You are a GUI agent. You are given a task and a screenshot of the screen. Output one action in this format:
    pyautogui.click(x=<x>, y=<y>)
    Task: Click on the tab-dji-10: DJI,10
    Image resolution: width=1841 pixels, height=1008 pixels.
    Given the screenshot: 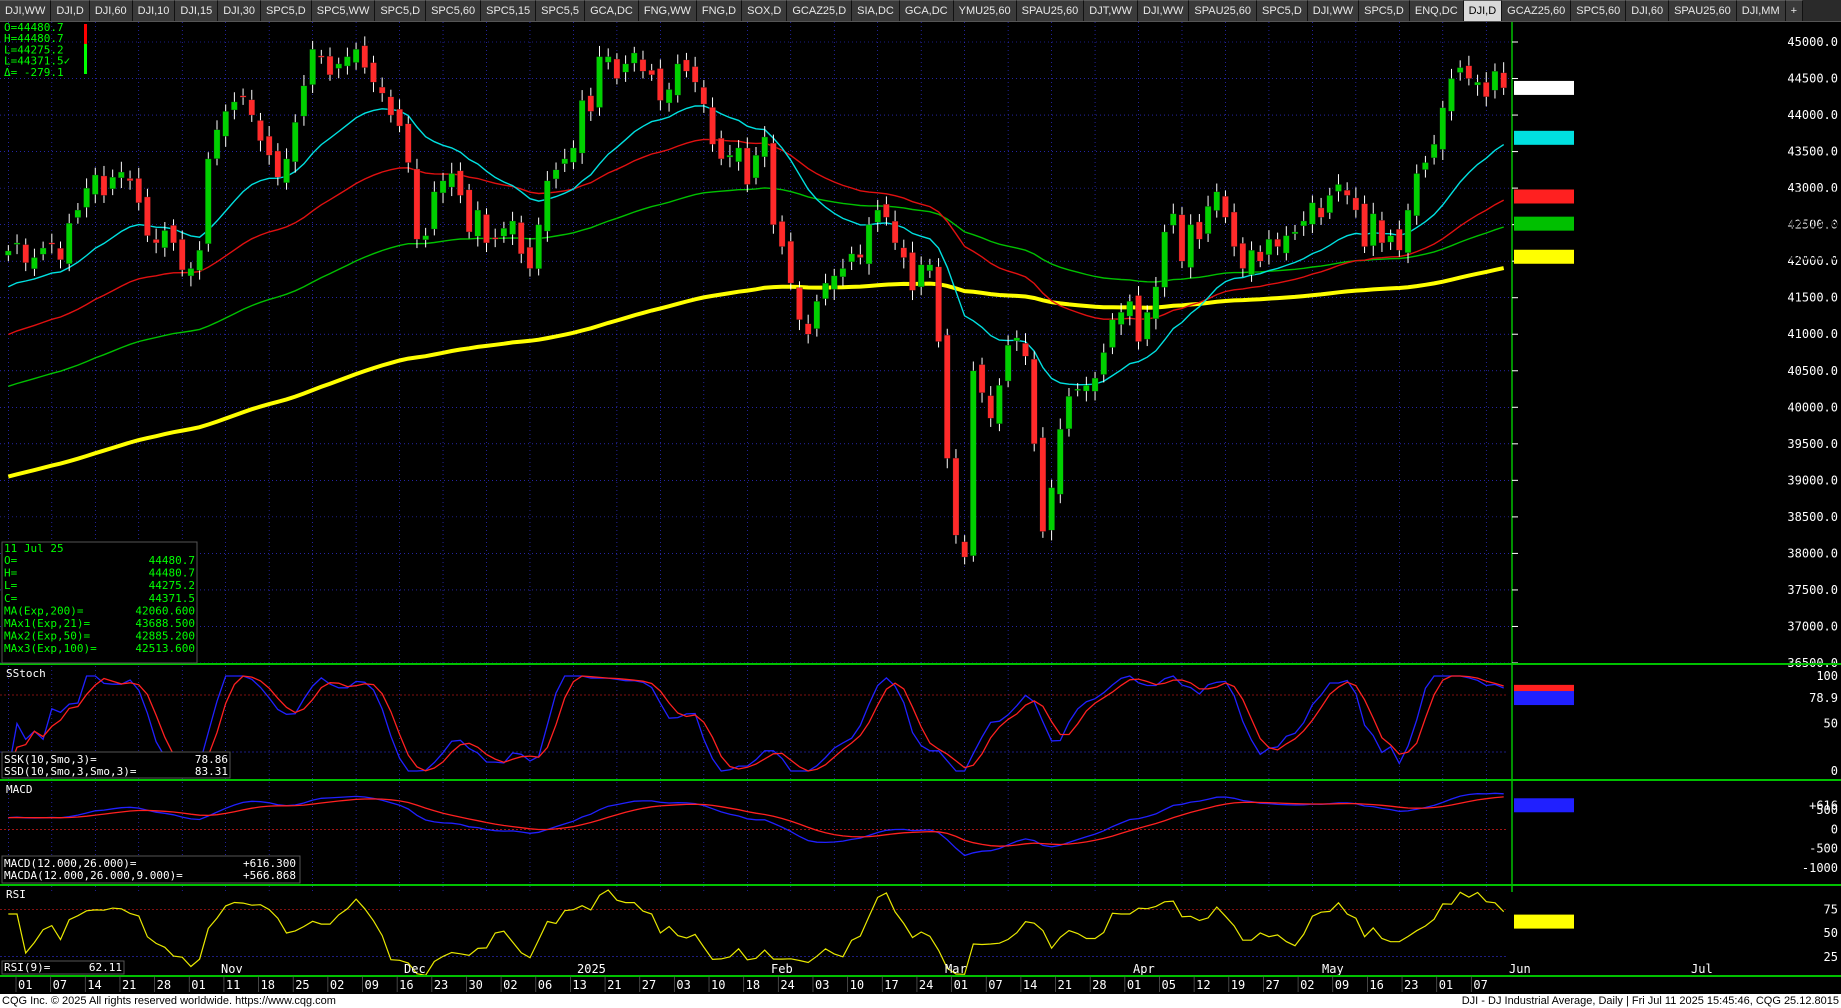 What is the action you would take?
    pyautogui.click(x=154, y=10)
    